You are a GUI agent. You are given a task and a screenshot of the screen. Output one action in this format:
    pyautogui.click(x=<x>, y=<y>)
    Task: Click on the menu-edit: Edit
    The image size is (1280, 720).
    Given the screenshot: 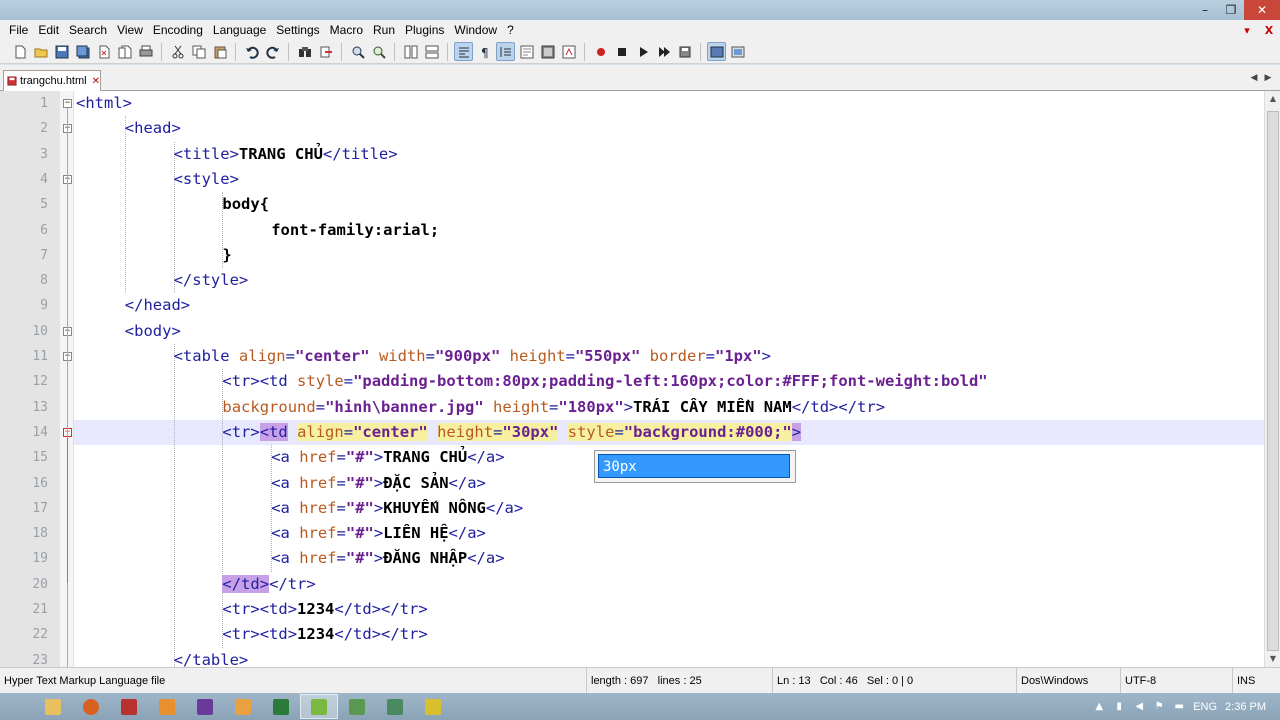 What is the action you would take?
    pyautogui.click(x=48, y=30)
    